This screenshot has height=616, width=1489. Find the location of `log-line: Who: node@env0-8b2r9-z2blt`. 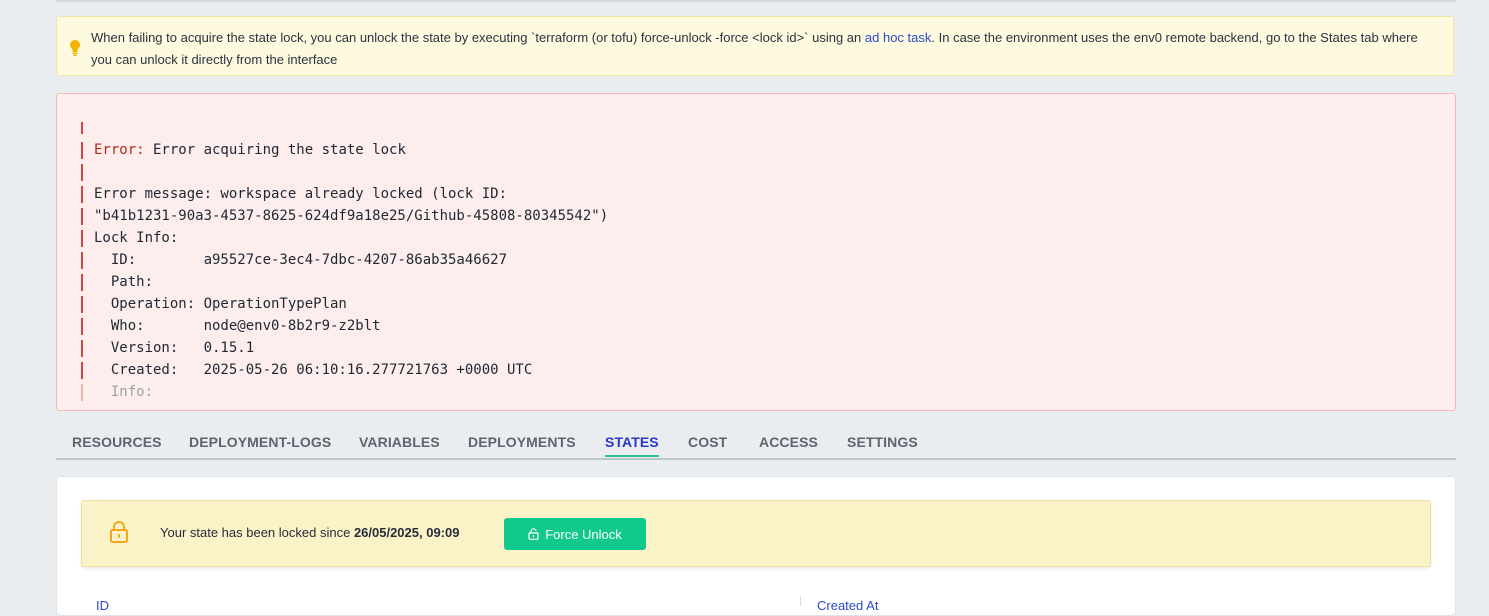

log-line: Who: node@env0-8b2r9-z2blt is located at coordinates (344, 326).